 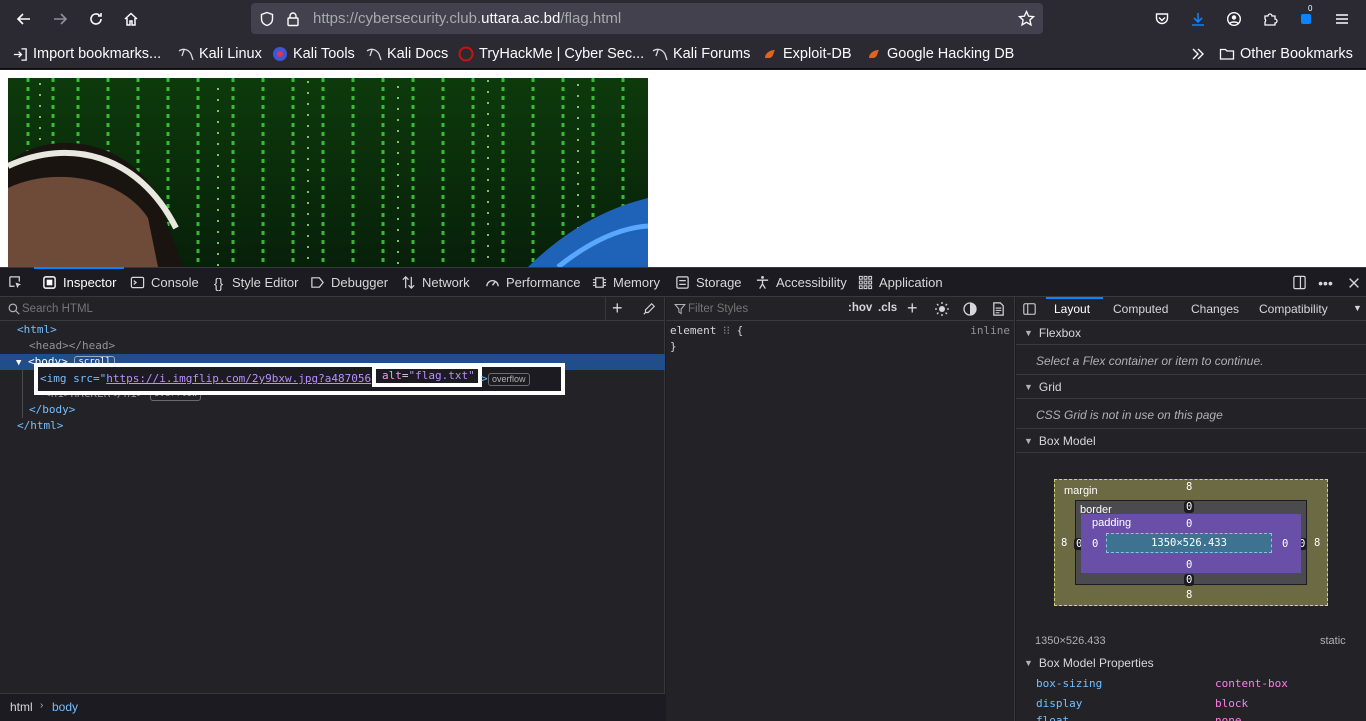 I want to click on inspector-icon, so click(x=49, y=282).